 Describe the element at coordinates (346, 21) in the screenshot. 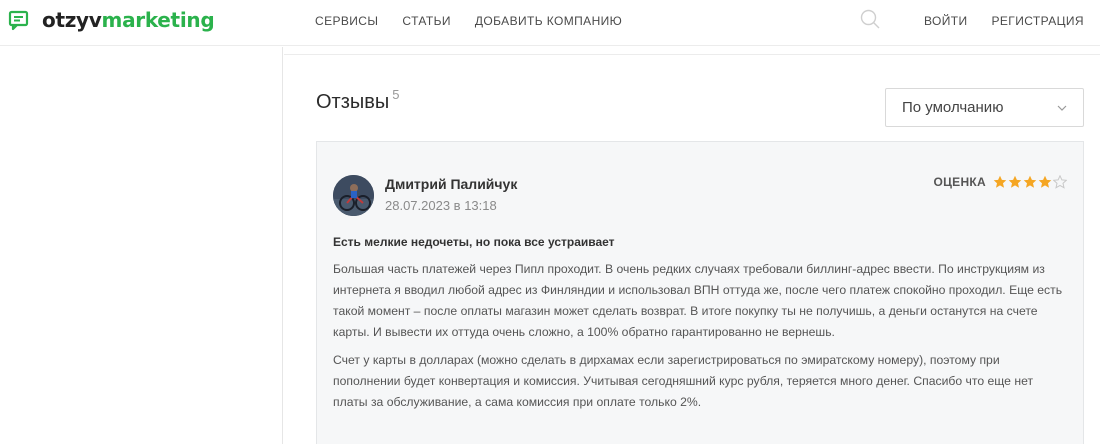

I see `nav-item-services: СЕРВИСЫ` at that location.